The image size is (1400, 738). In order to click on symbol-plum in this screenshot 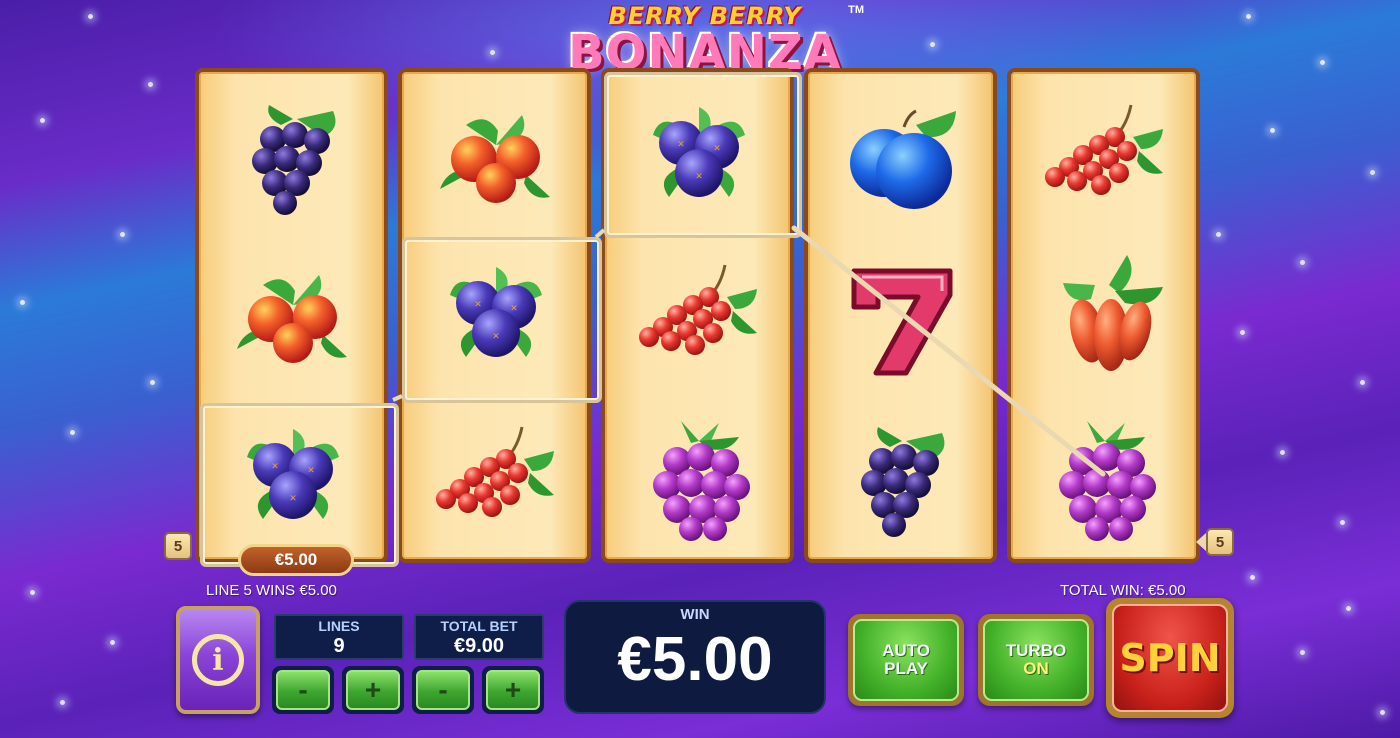, I will do `click(902, 155)`.